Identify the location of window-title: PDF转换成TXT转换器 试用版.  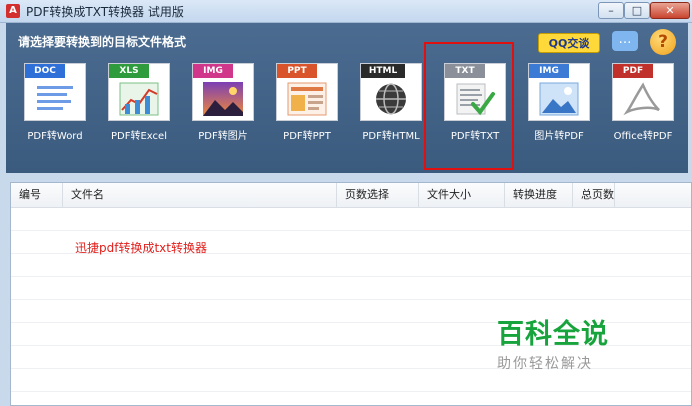
(105, 12).